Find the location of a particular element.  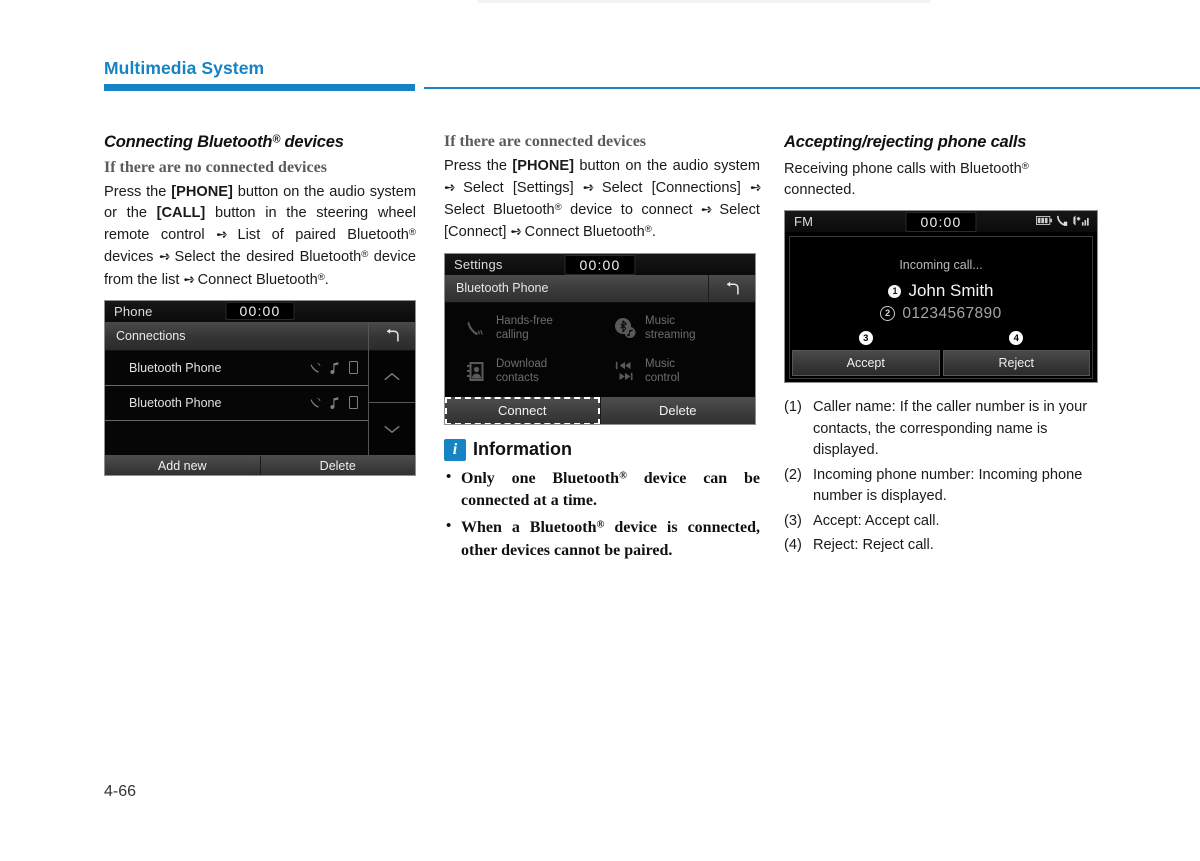

connections-side-controls is located at coordinates (391, 388).